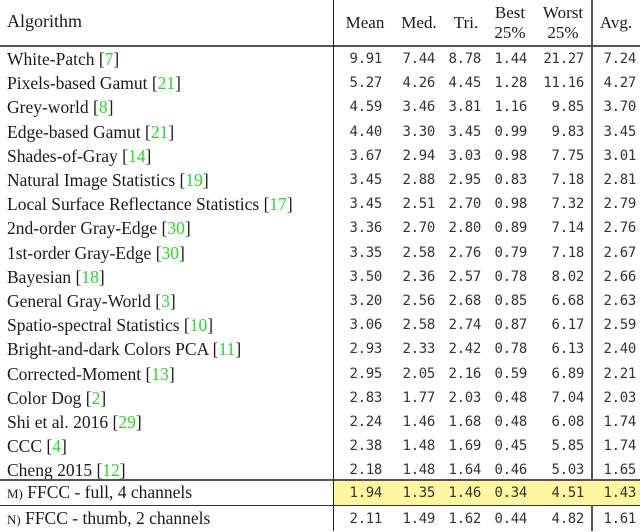 The image size is (640, 532). I want to click on algorithm-name: White-Patch [7], so click(63, 59).